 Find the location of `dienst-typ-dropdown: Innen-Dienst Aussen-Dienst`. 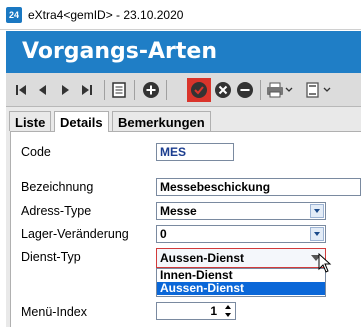

dienst-typ-dropdown: Innen-Dienst Aussen-Dienst is located at coordinates (241, 282).